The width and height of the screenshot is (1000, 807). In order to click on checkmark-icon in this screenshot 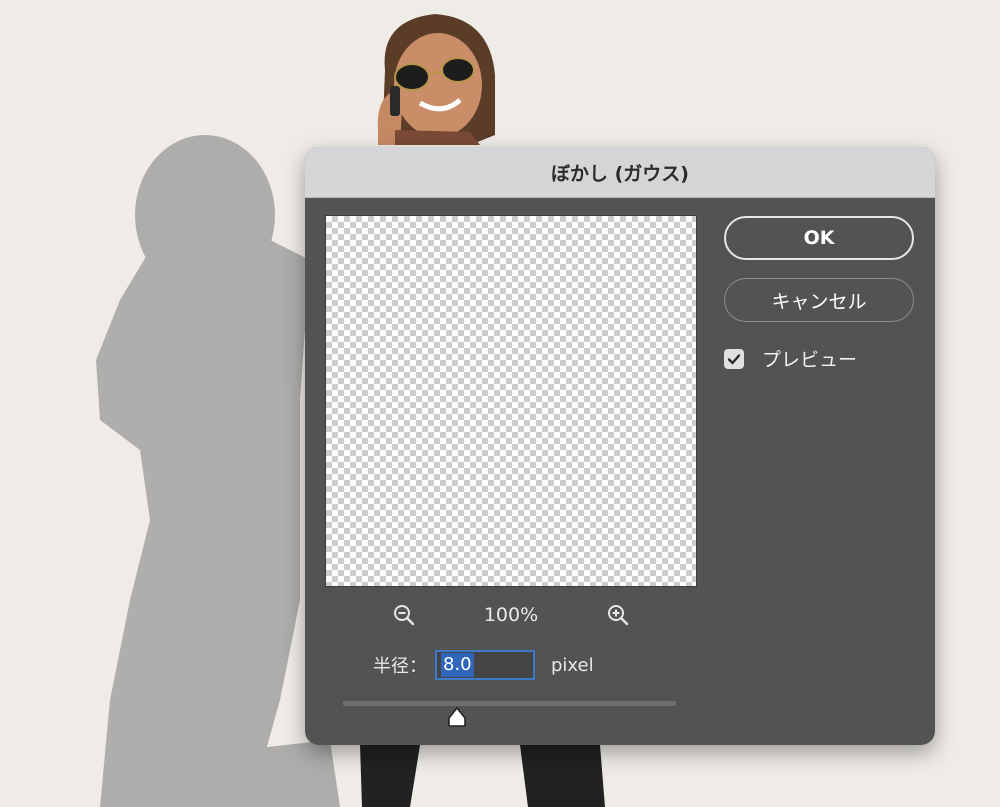, I will do `click(734, 358)`.